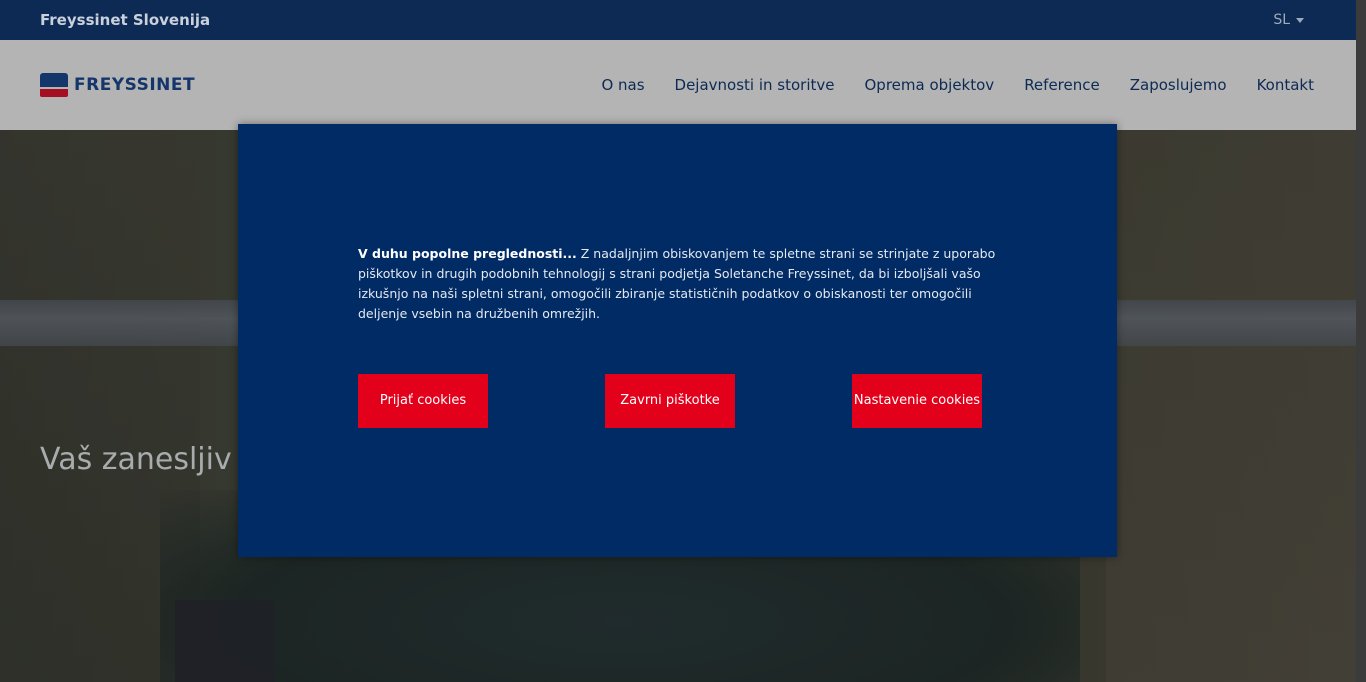  What do you see at coordinates (678, 20) in the screenshot?
I see `top-bar: Freyssinet Slovenija SL` at bounding box center [678, 20].